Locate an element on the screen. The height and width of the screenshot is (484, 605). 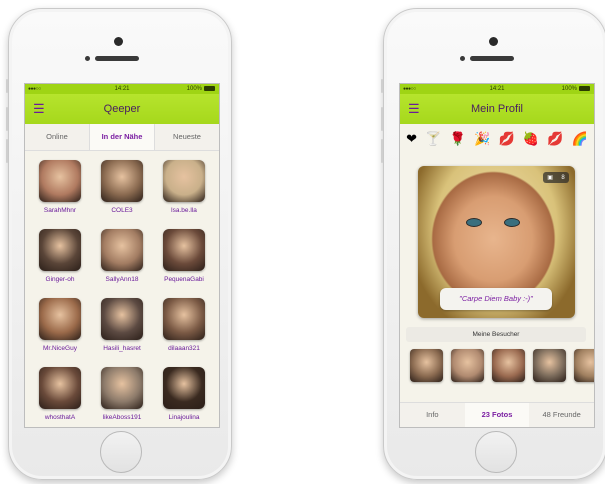
nav-bar: ☰ Qeeper is located at coordinates (122, 109).